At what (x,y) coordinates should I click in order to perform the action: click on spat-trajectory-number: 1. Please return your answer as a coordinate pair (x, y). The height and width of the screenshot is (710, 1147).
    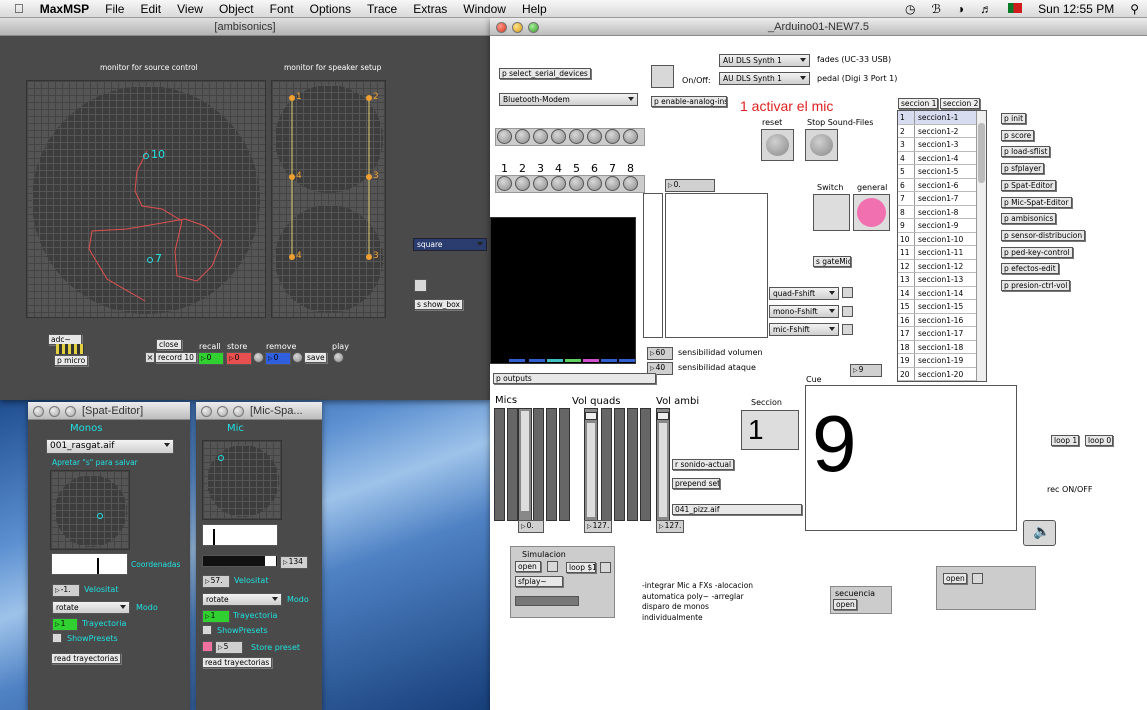
    Looking at the image, I should click on (65, 624).